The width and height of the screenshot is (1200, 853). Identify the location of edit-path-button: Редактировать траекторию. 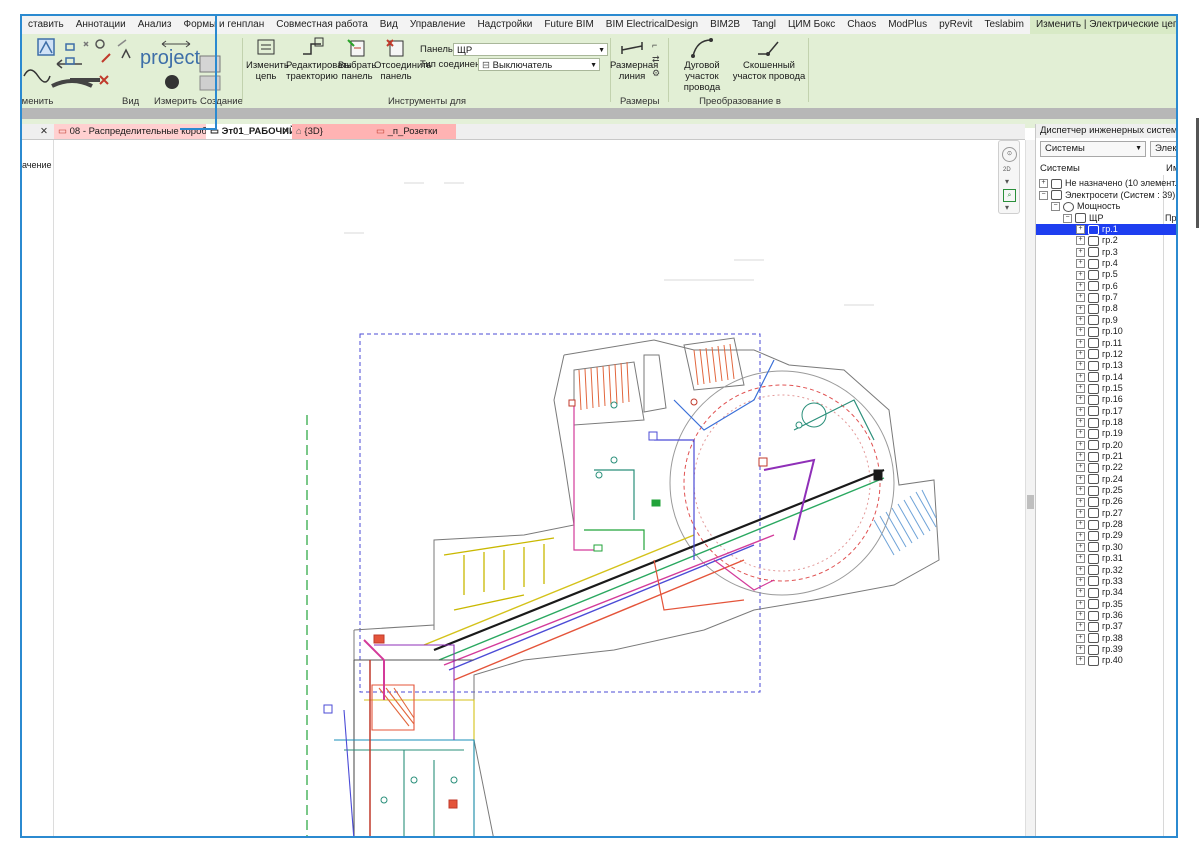
(319, 59).